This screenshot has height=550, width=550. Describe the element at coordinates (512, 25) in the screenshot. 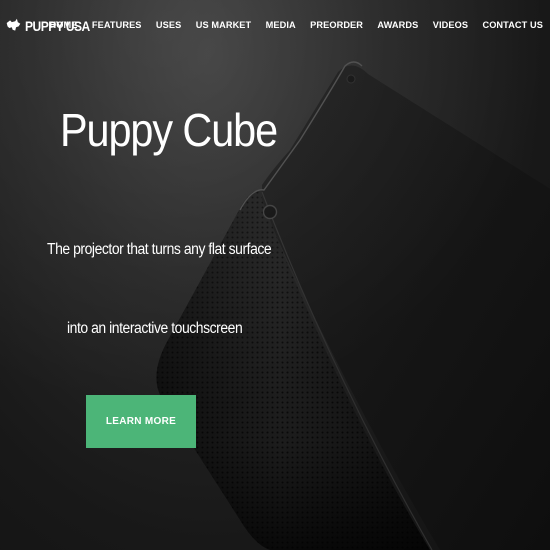

I see `nav-contact-us: CONTACT US` at that location.